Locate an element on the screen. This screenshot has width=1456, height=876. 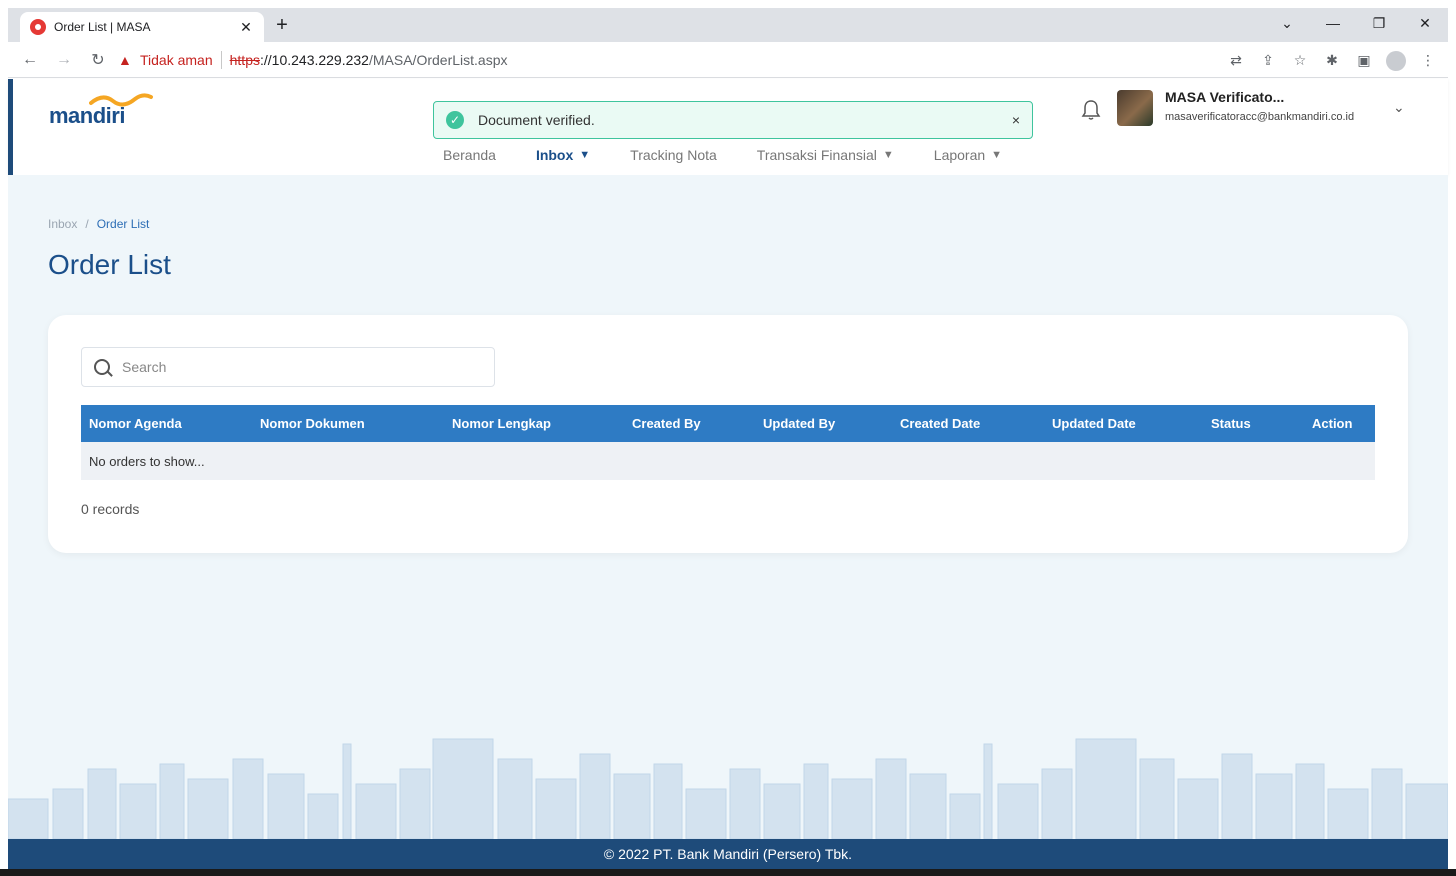
search-box is located at coordinates (288, 367).